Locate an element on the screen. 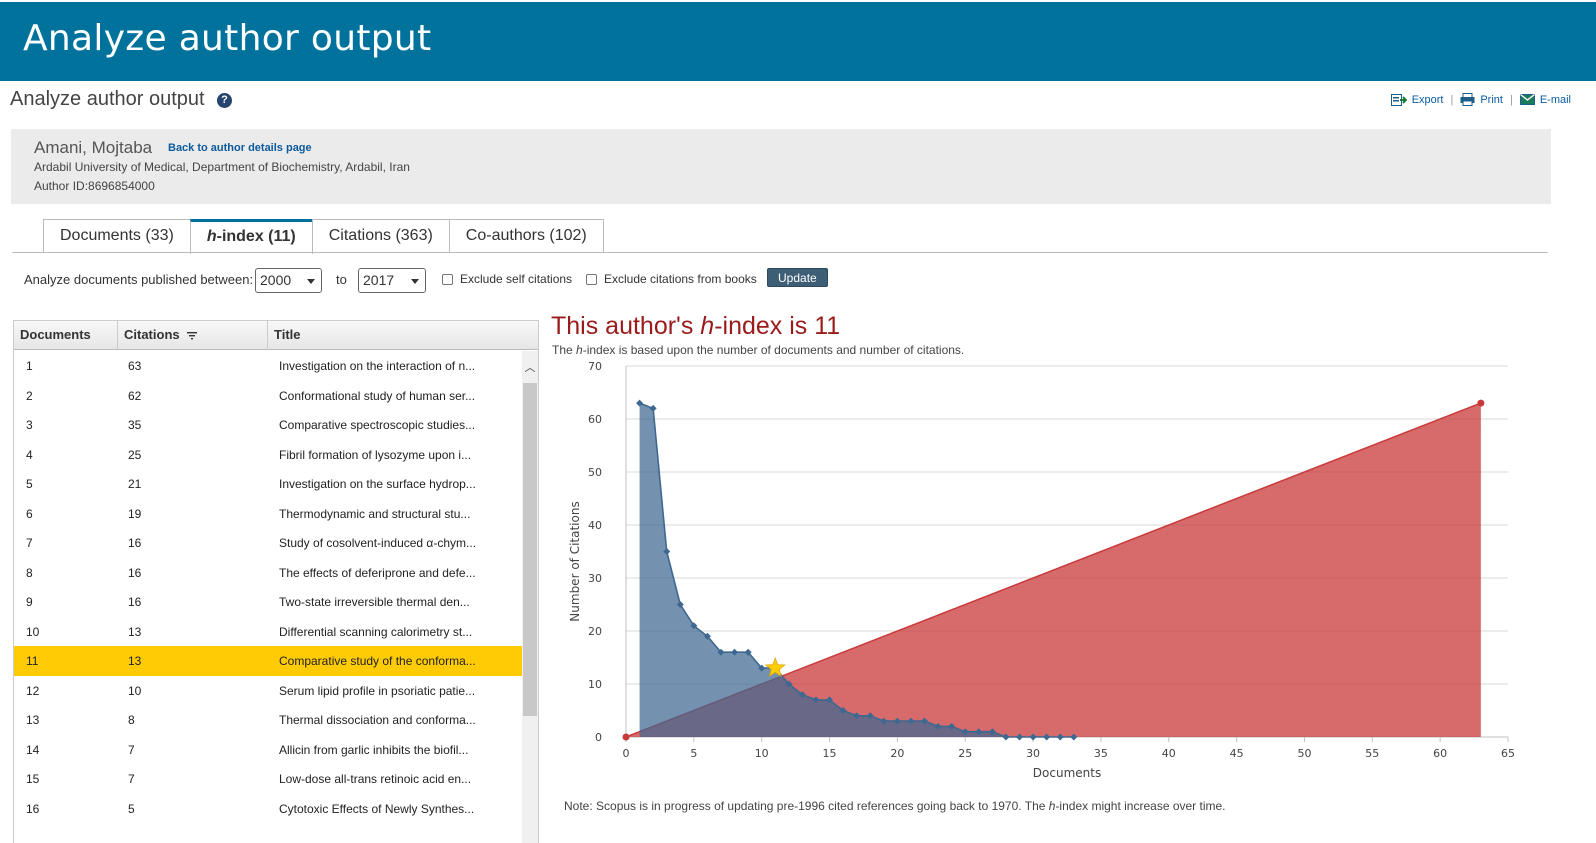  cell-cit: 10 is located at coordinates (135, 690).